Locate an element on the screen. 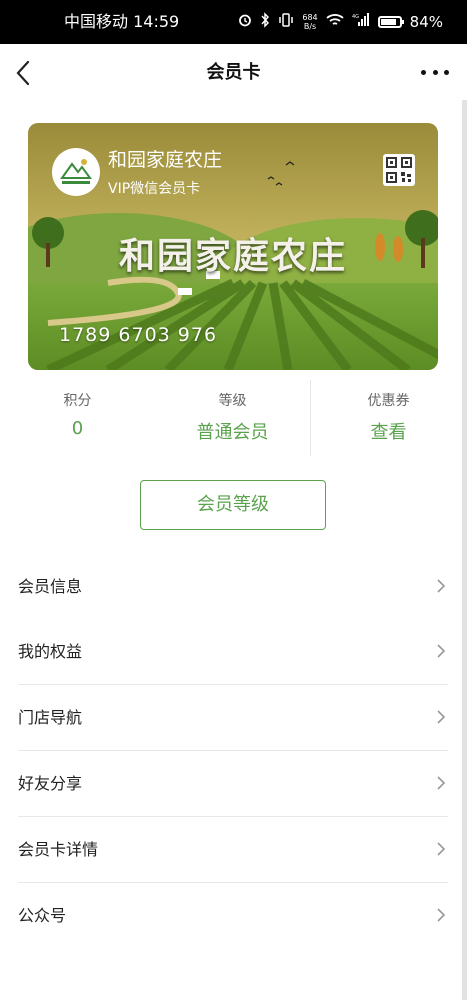  coupons-label: 优惠券 is located at coordinates (388, 401).